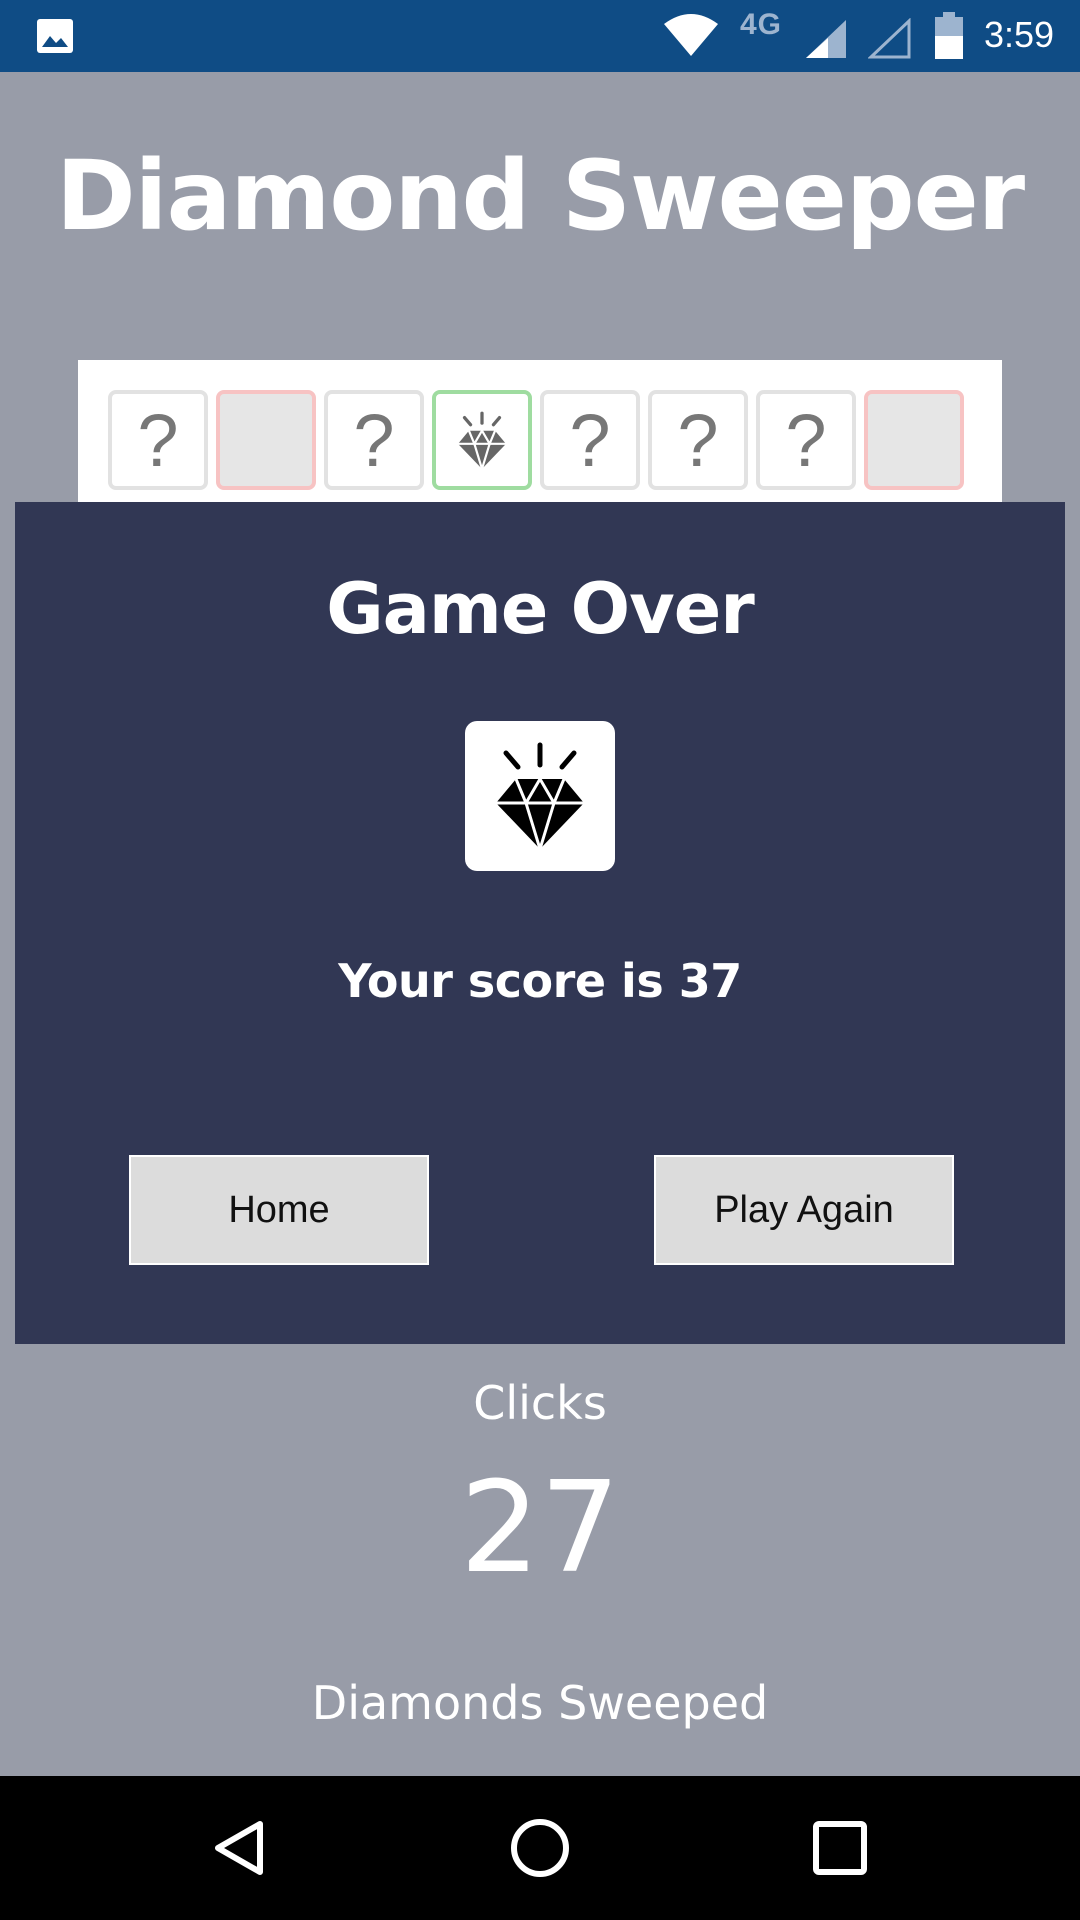  I want to click on home-button: Home, so click(279, 1210).